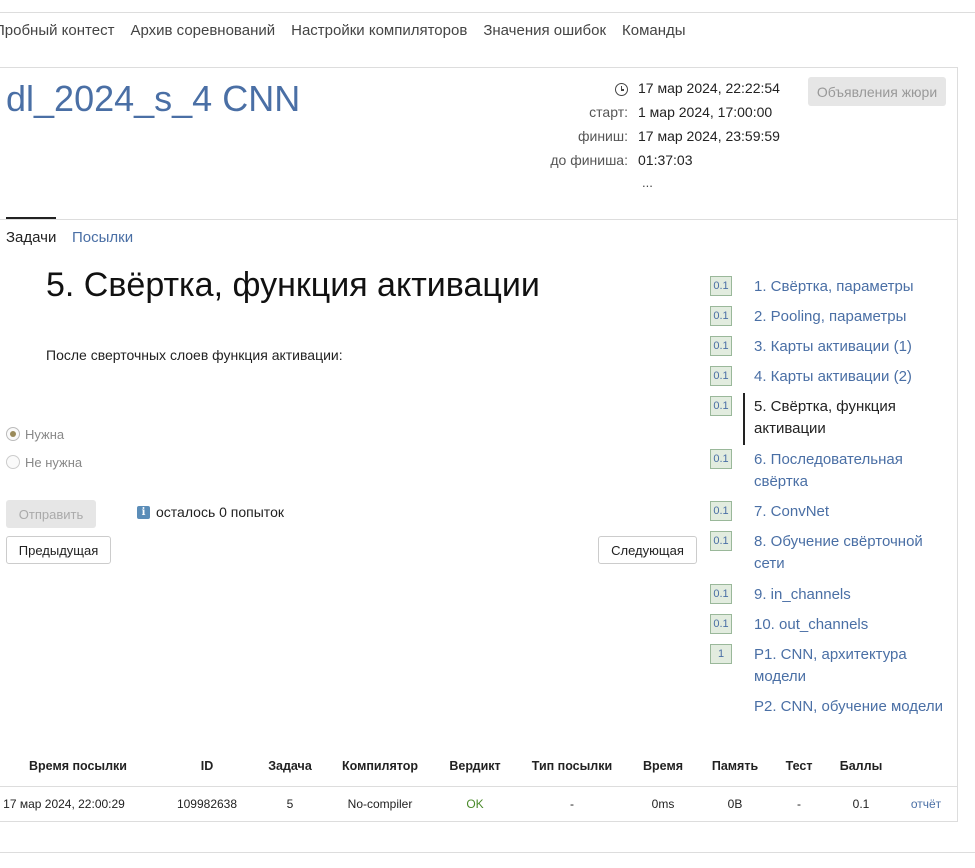  Describe the element at coordinates (926, 804) in the screenshot. I see `report-link: отчёт` at that location.